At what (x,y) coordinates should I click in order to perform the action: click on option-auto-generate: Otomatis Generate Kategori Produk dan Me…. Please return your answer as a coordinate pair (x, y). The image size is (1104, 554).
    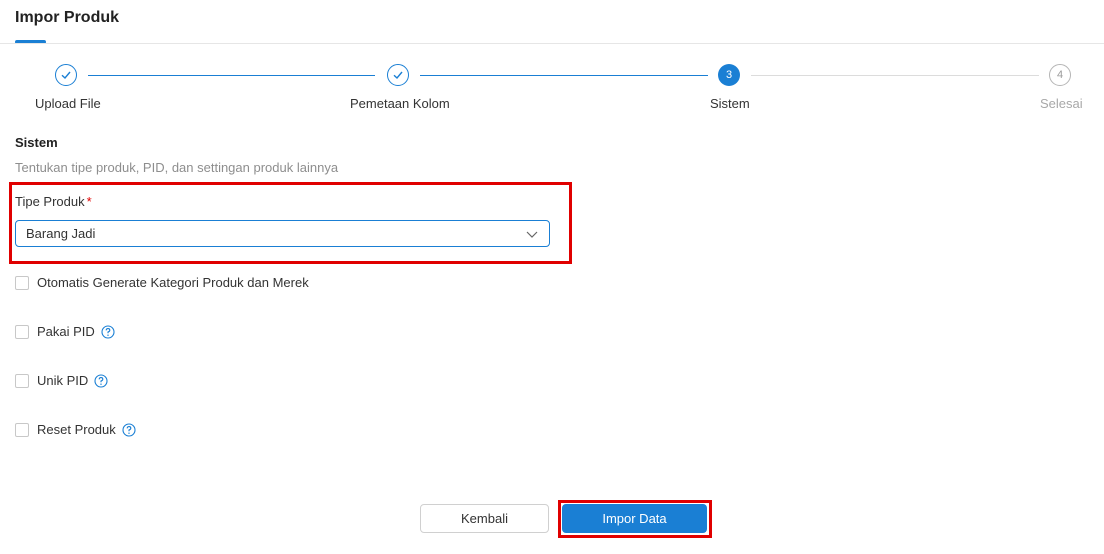
    Looking at the image, I should click on (162, 282).